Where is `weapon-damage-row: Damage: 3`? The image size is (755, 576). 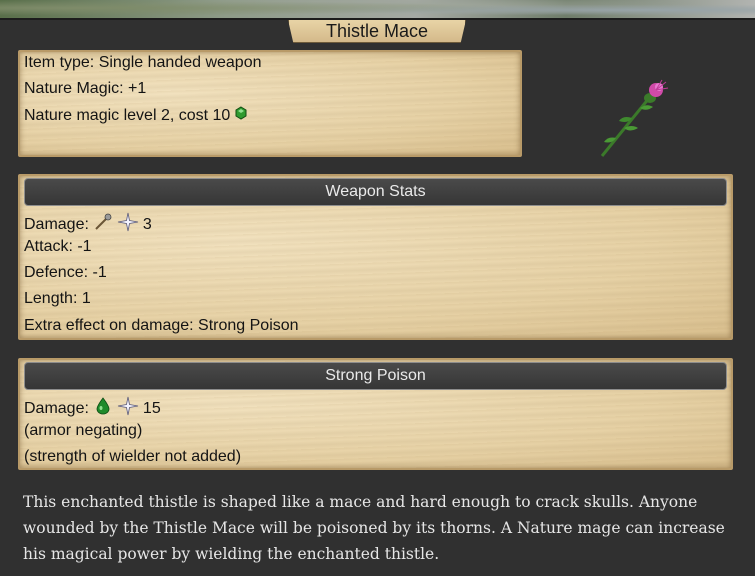
weapon-damage-row: Damage: 3 is located at coordinates (88, 224).